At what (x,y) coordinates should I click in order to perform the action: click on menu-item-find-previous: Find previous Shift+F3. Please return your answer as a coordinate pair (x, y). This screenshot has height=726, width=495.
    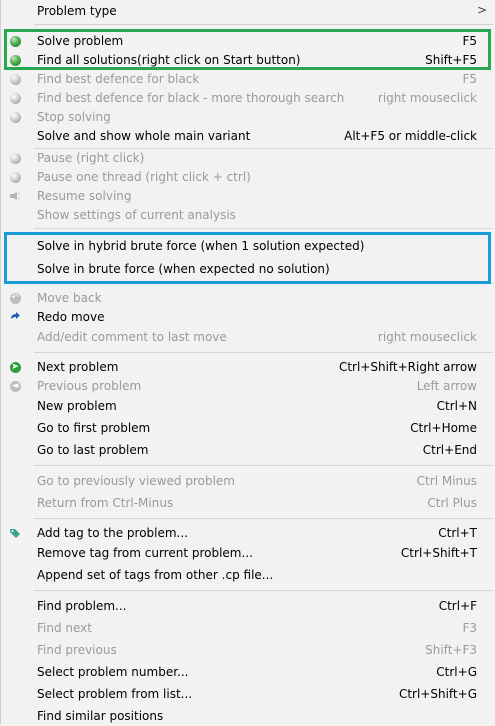
    Looking at the image, I should click on (248, 650).